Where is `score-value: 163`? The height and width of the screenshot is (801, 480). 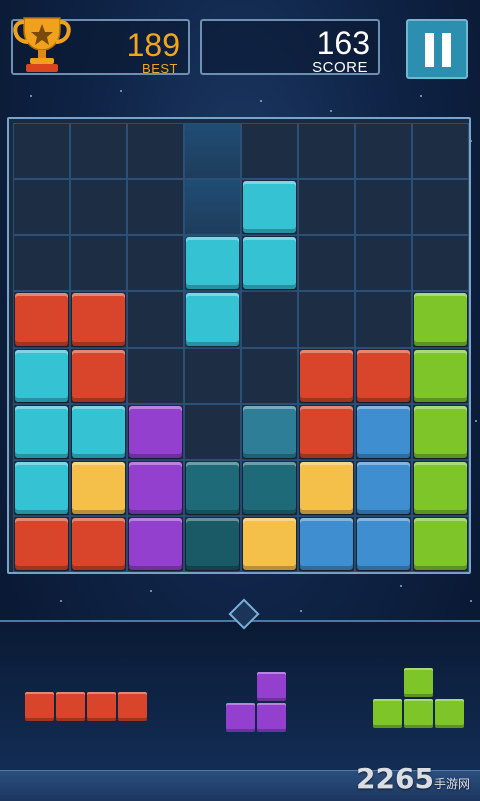
score-value: 163 is located at coordinates (343, 43).